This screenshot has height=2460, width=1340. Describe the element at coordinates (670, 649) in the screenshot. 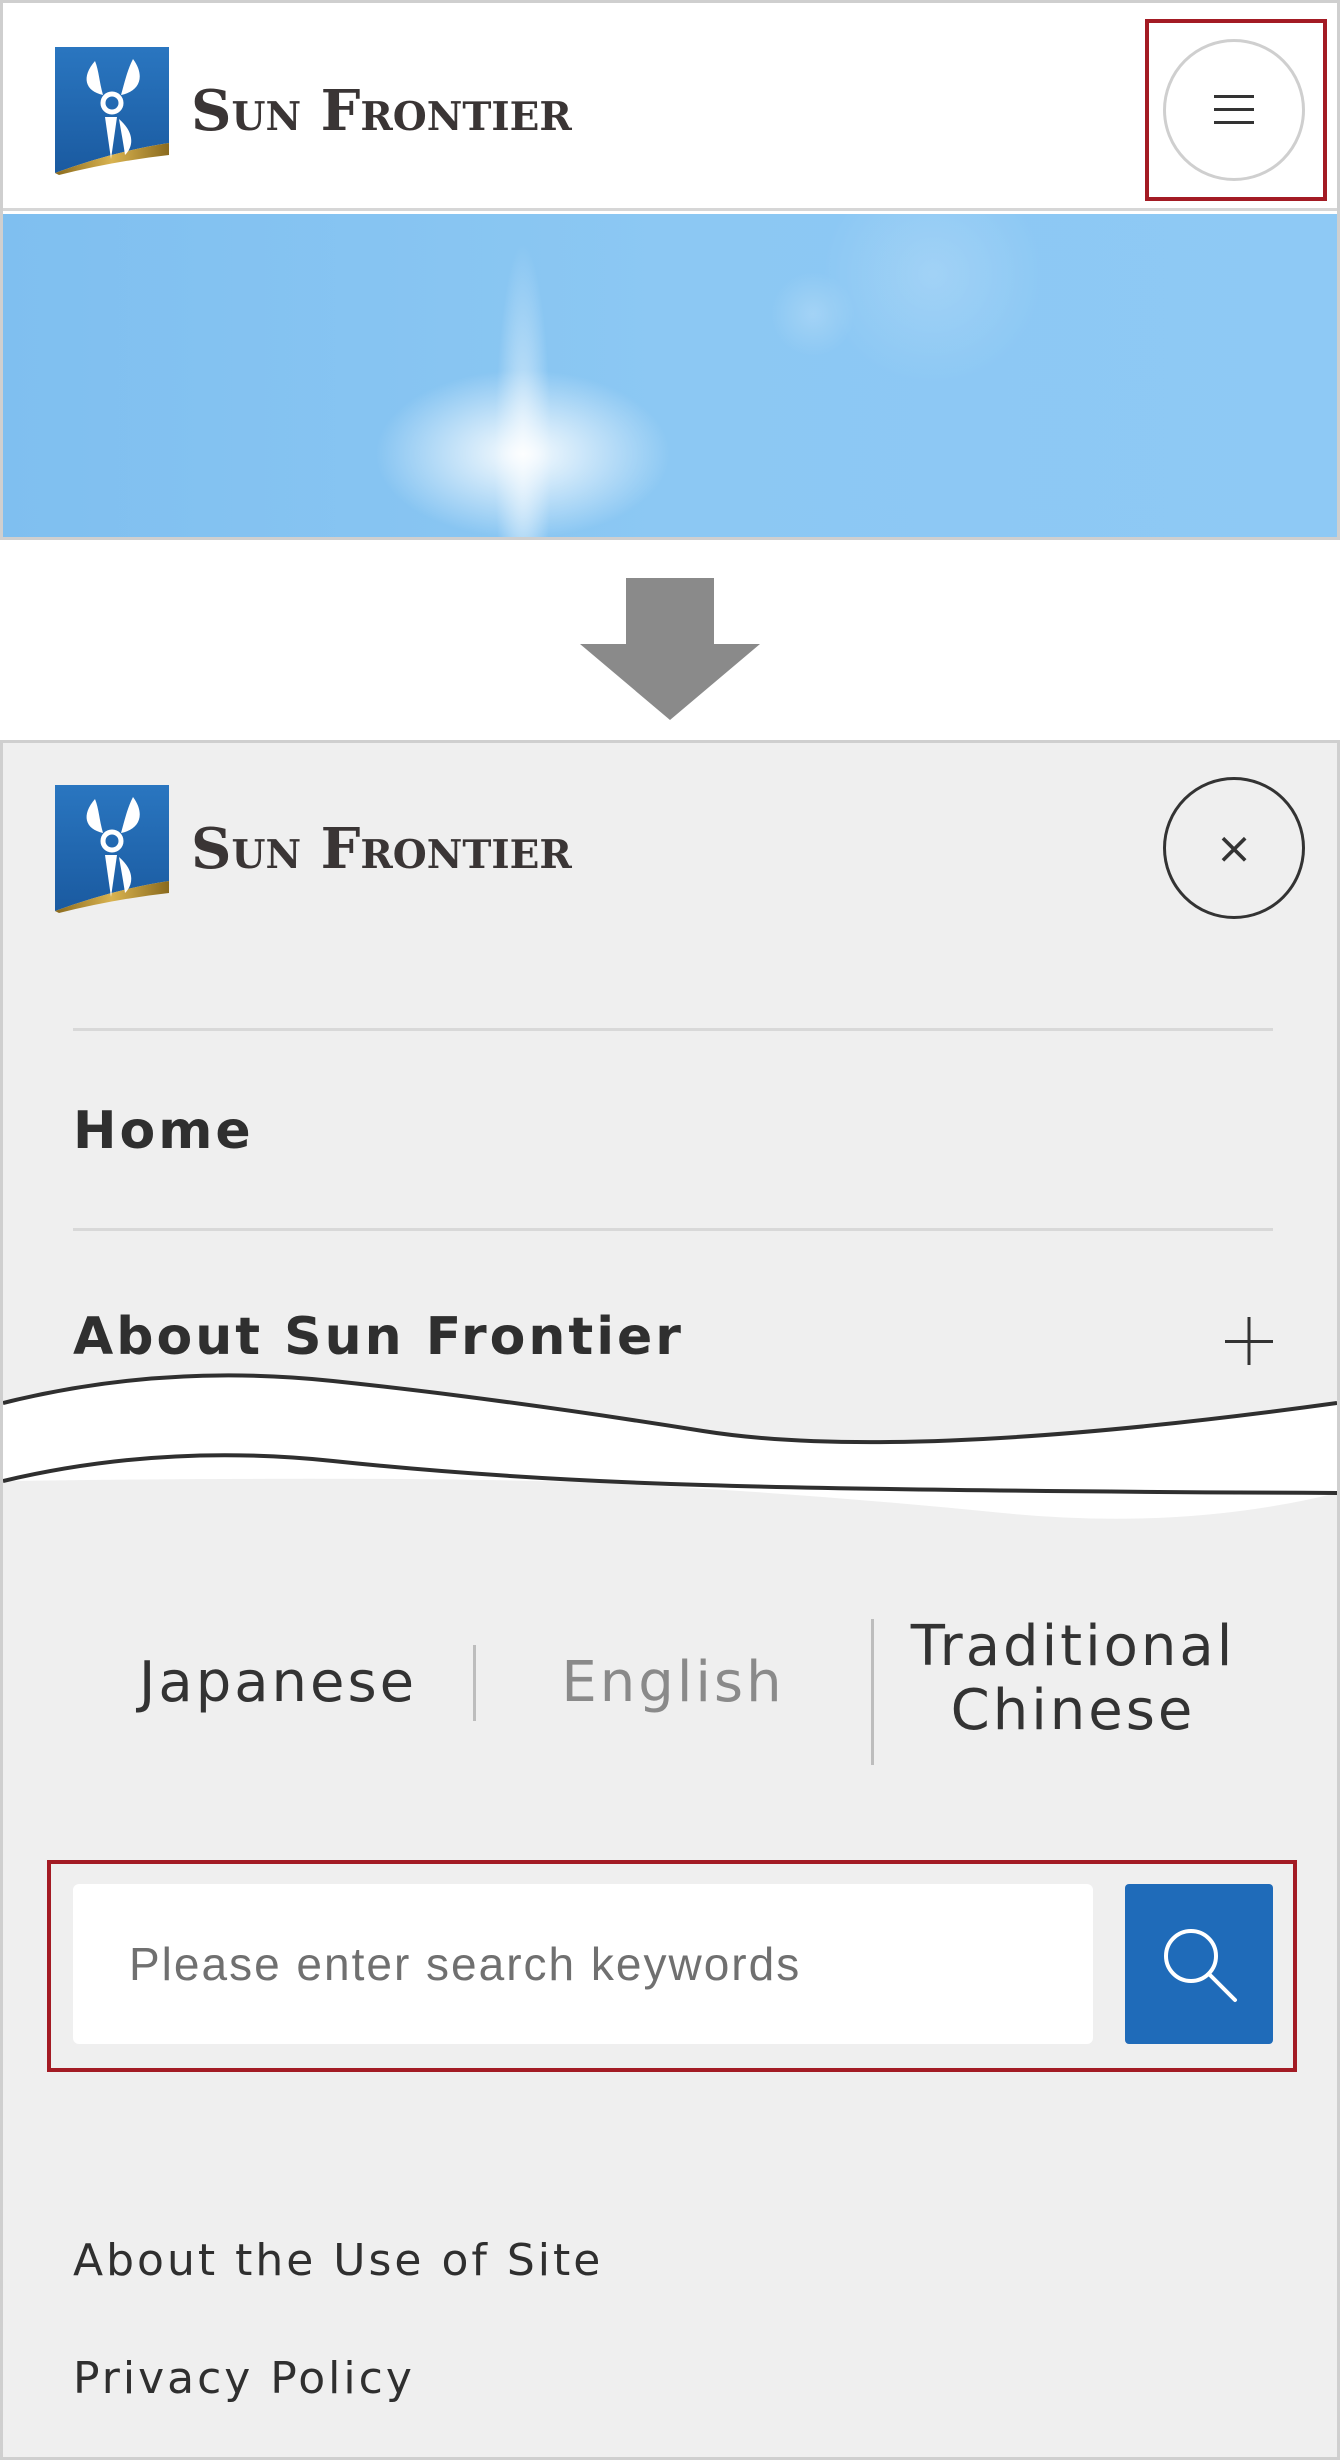

I see `down-arrow-icon` at that location.